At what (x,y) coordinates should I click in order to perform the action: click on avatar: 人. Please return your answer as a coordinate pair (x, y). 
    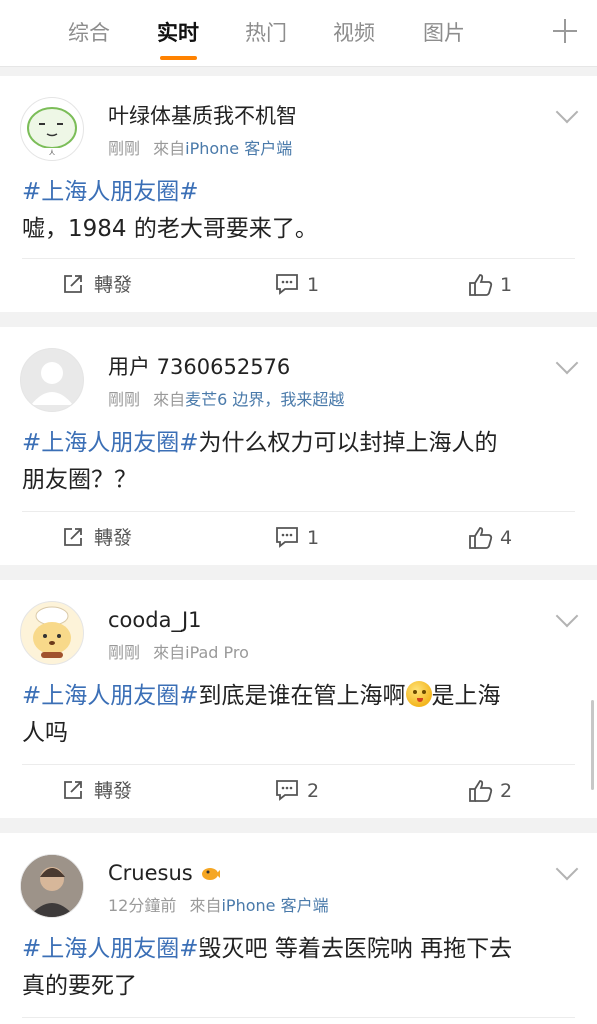
    Looking at the image, I should click on (52, 129).